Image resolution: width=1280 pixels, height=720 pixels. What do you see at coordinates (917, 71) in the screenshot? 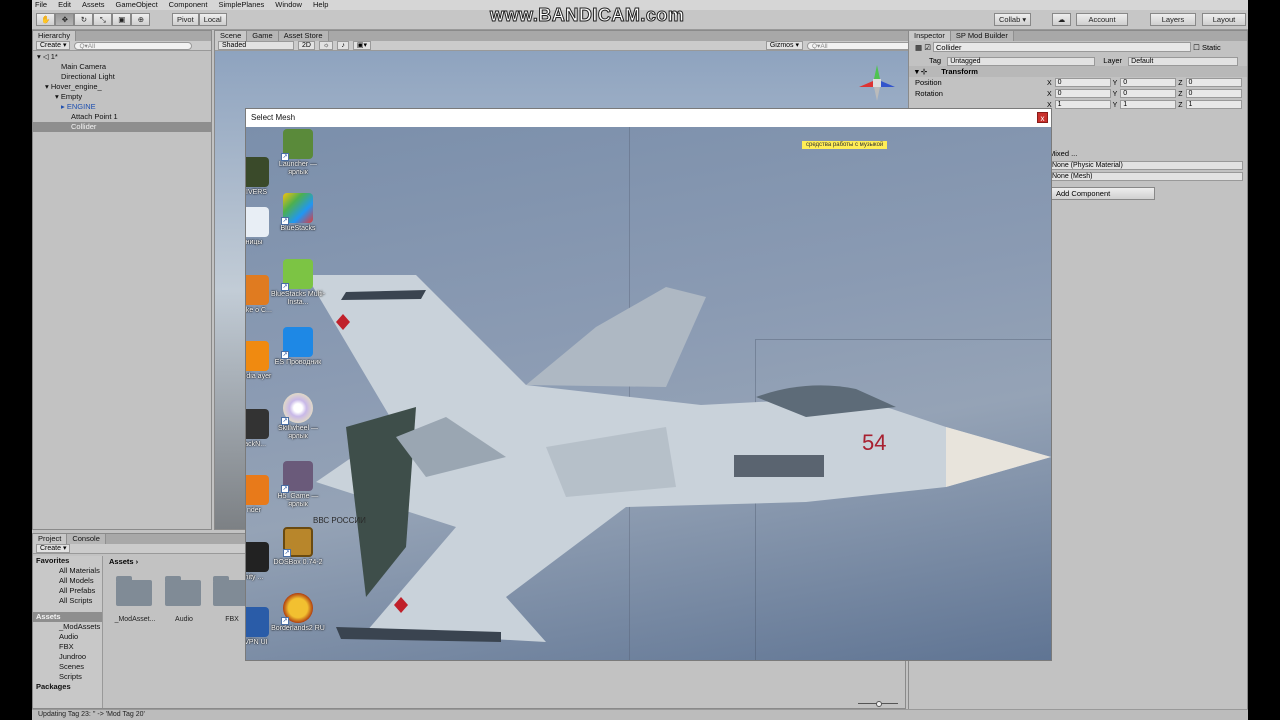
I see `expand-arrow-icon: ▾` at bounding box center [917, 71].